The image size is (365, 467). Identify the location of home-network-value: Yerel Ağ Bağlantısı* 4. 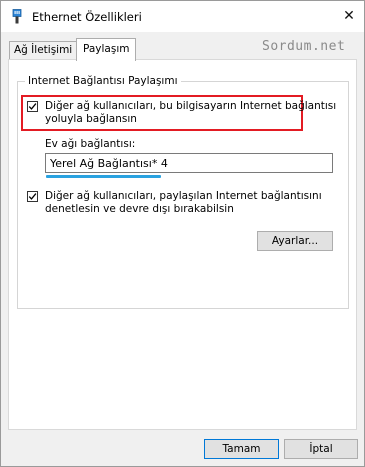
(109, 163).